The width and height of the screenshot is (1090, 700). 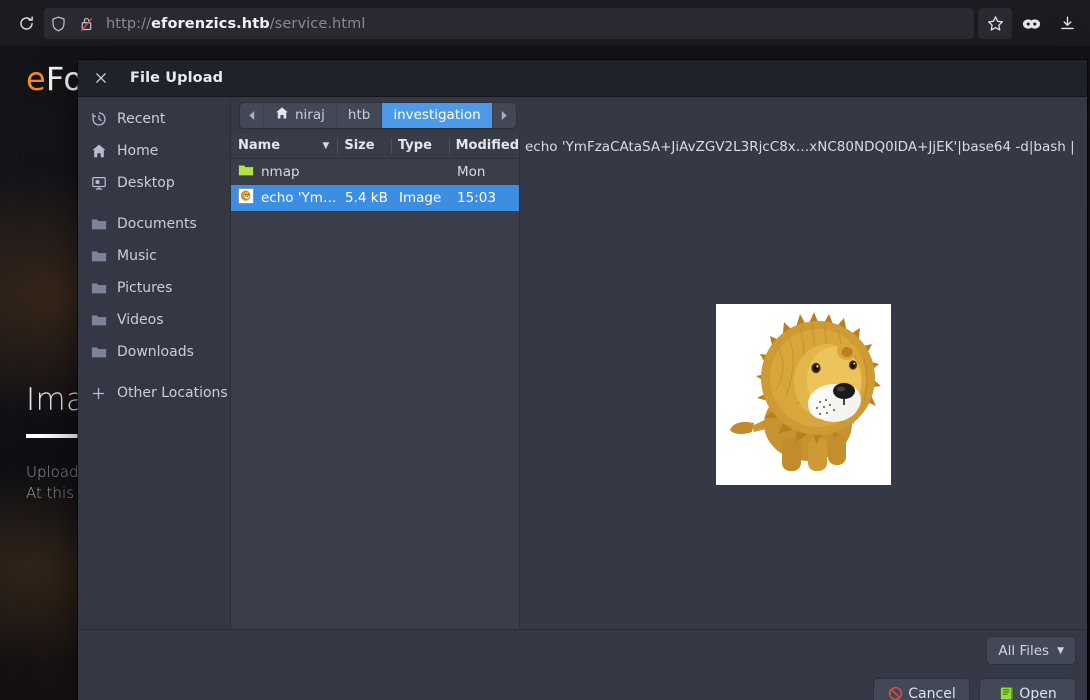 I want to click on sidebar-item-pictures: Pictures, so click(x=154, y=288).